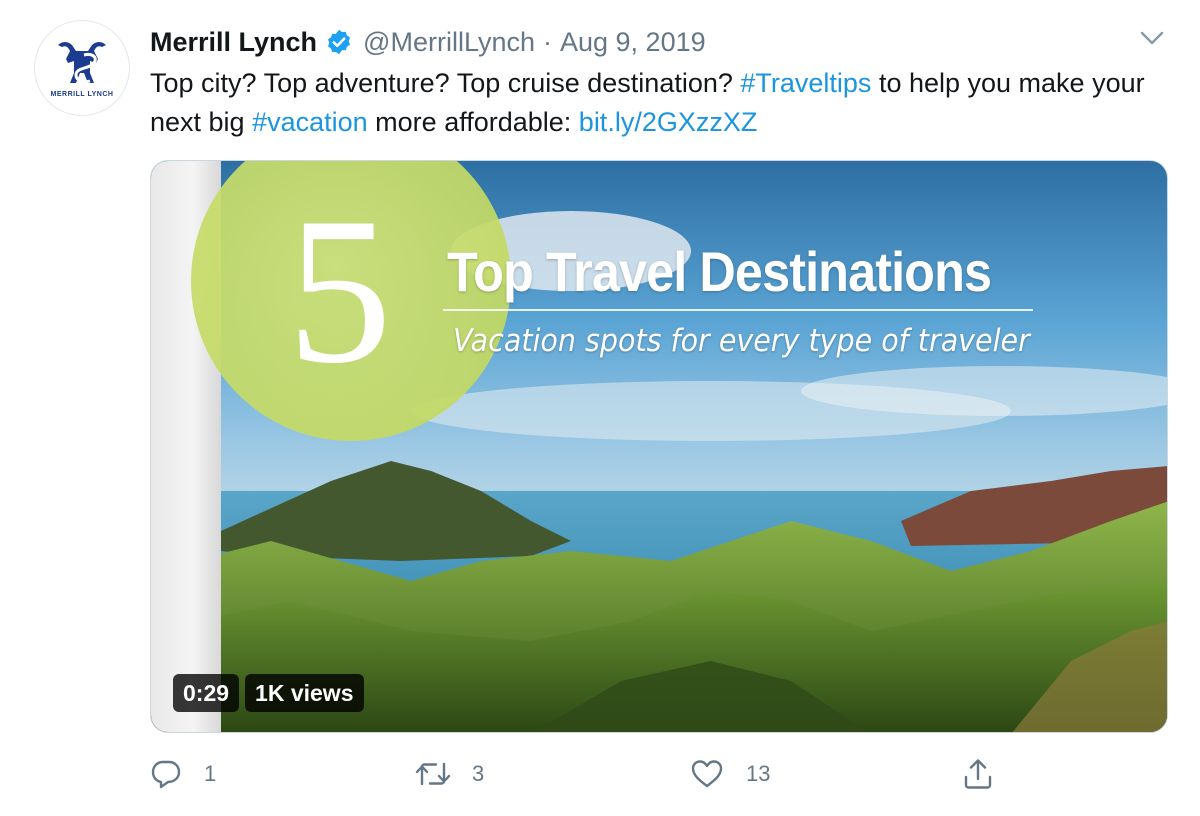  Describe the element at coordinates (758, 773) in the screenshot. I see `like-count: 13` at that location.